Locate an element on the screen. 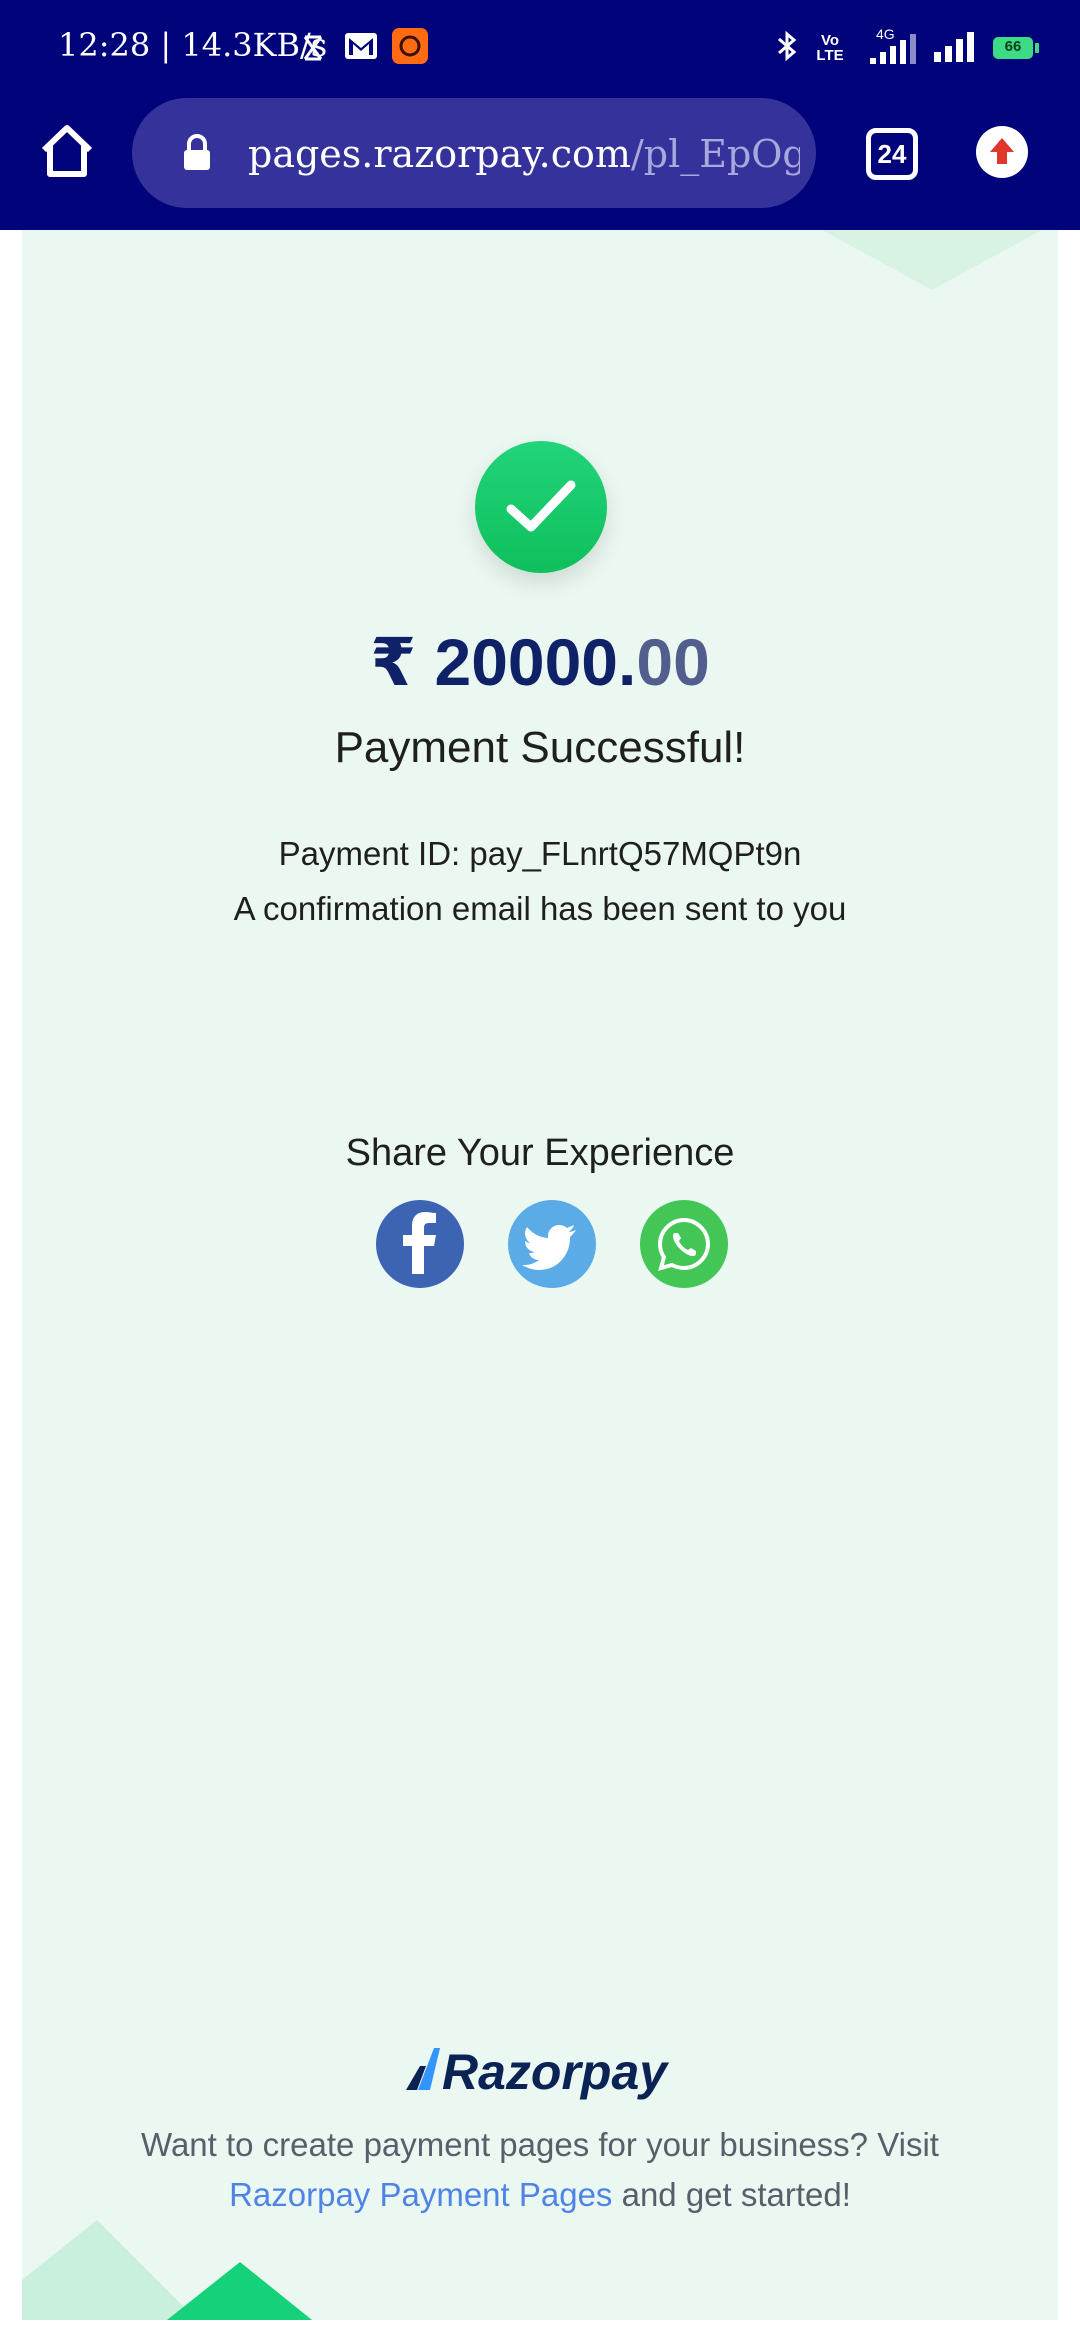 The image size is (1080, 2340). share-facebook-button is located at coordinates (420, 1244).